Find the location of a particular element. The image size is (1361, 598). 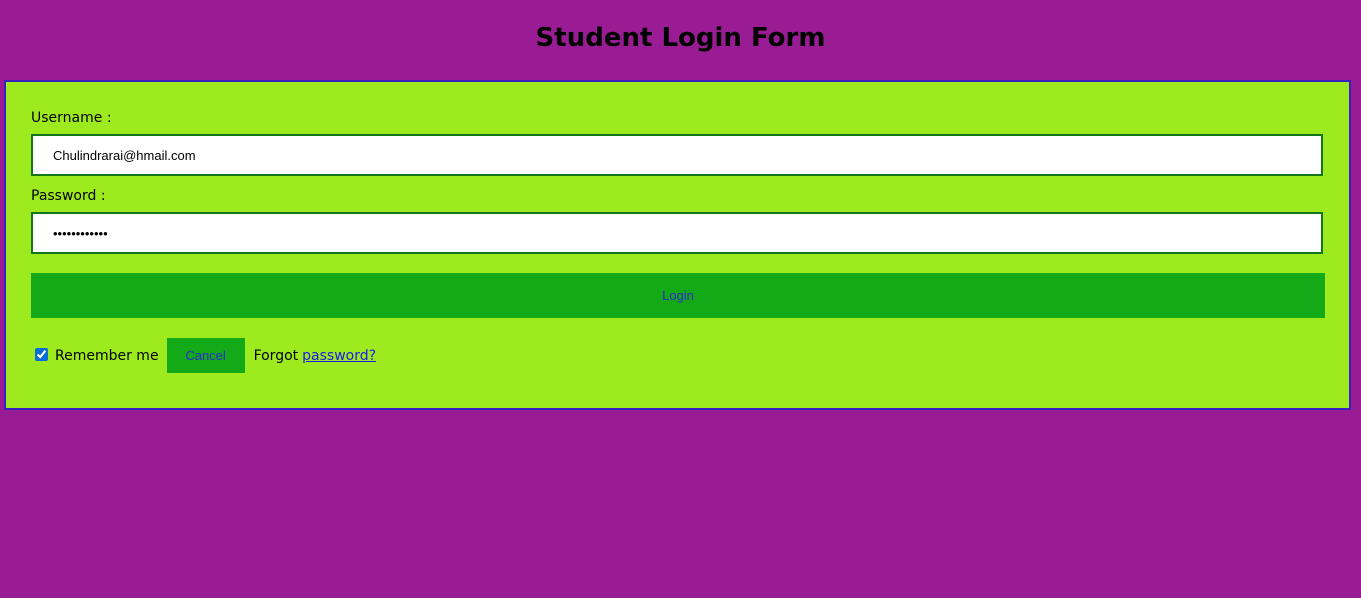

cancel-button: Cancel is located at coordinates (205, 355).